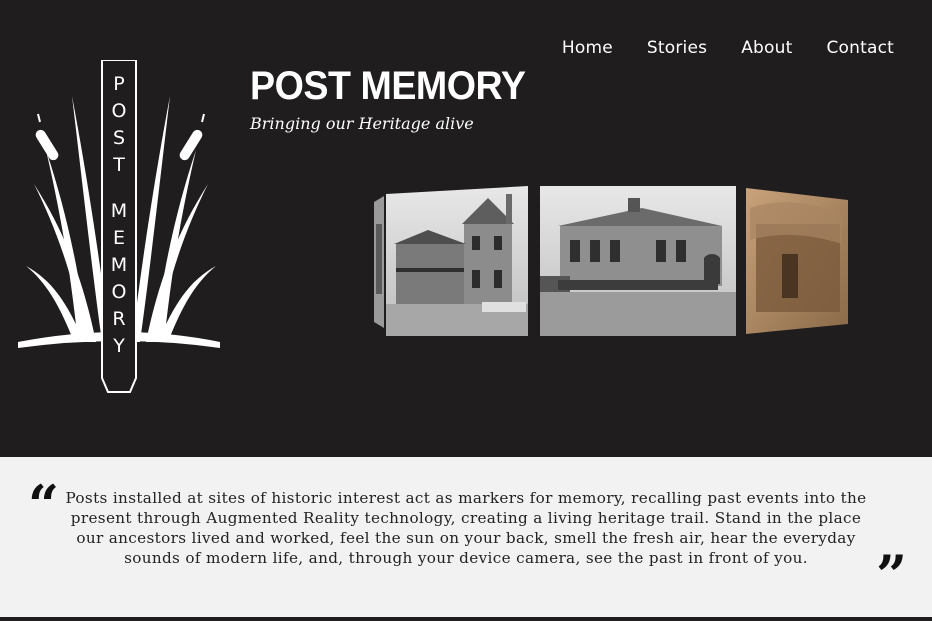 This screenshot has height=621, width=932. What do you see at coordinates (118, 319) in the screenshot?
I see `logo-letter: R` at bounding box center [118, 319].